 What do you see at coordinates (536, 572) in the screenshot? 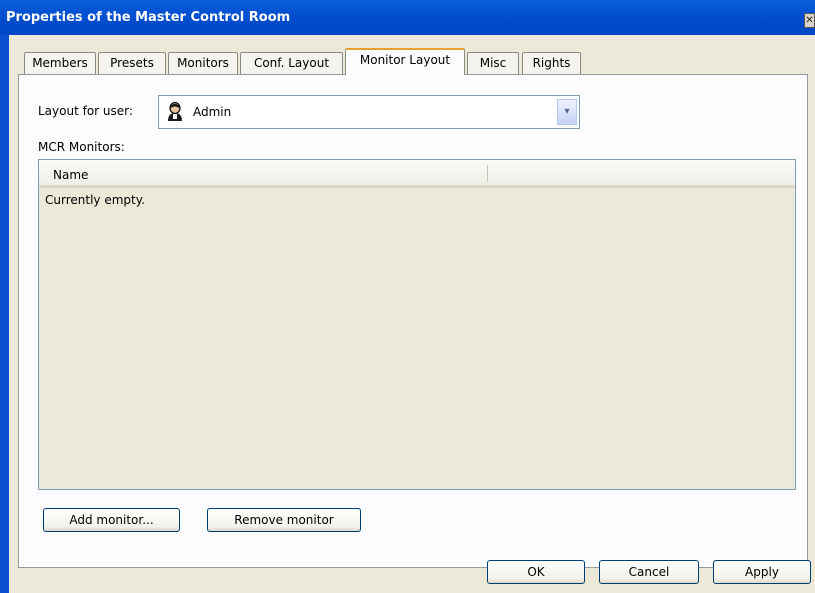
I see `ok-button: OK` at bounding box center [536, 572].